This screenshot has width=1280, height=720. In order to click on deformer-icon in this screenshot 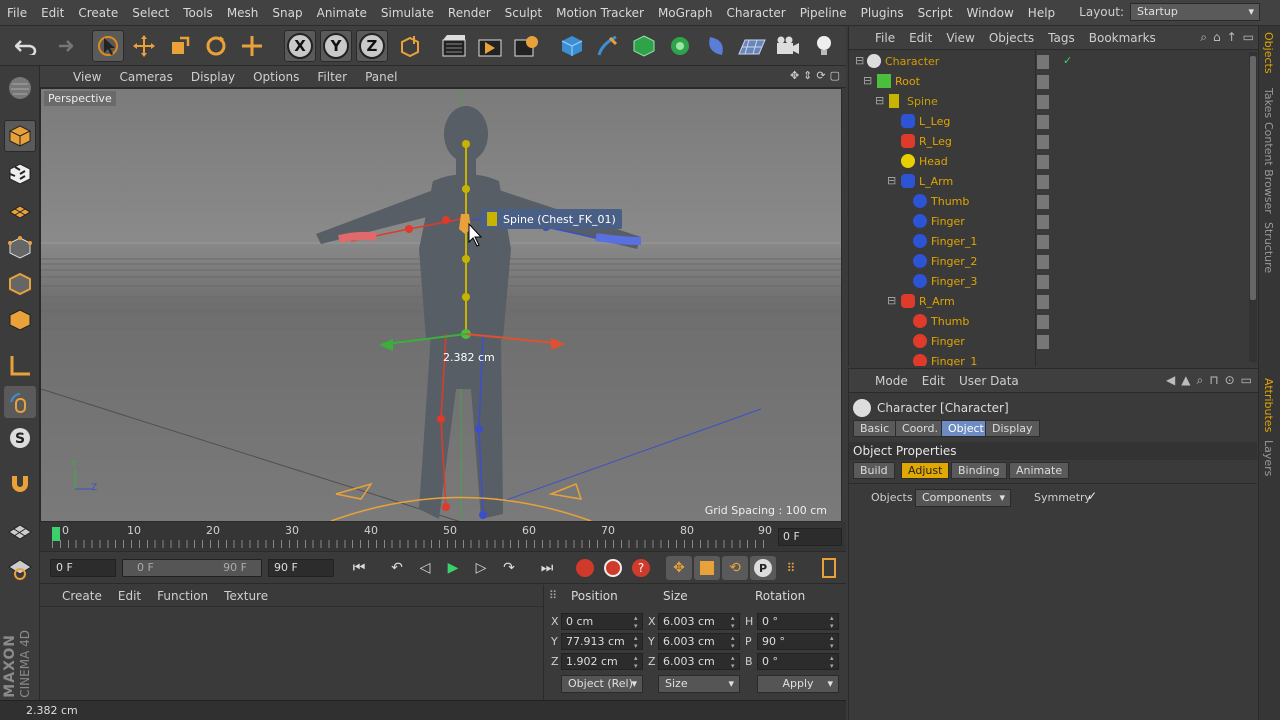, I will do `click(716, 46)`.